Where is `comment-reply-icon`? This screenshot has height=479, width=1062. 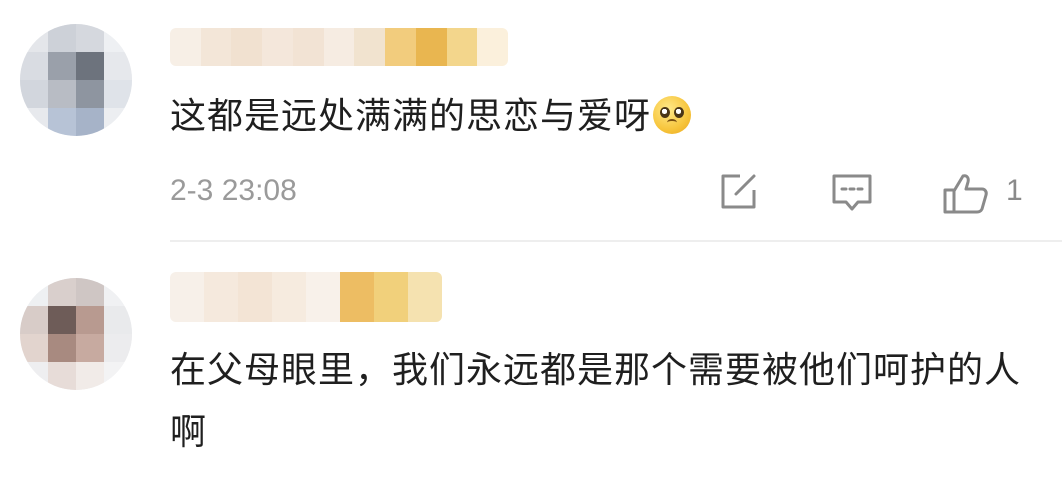 comment-reply-icon is located at coordinates (852, 193).